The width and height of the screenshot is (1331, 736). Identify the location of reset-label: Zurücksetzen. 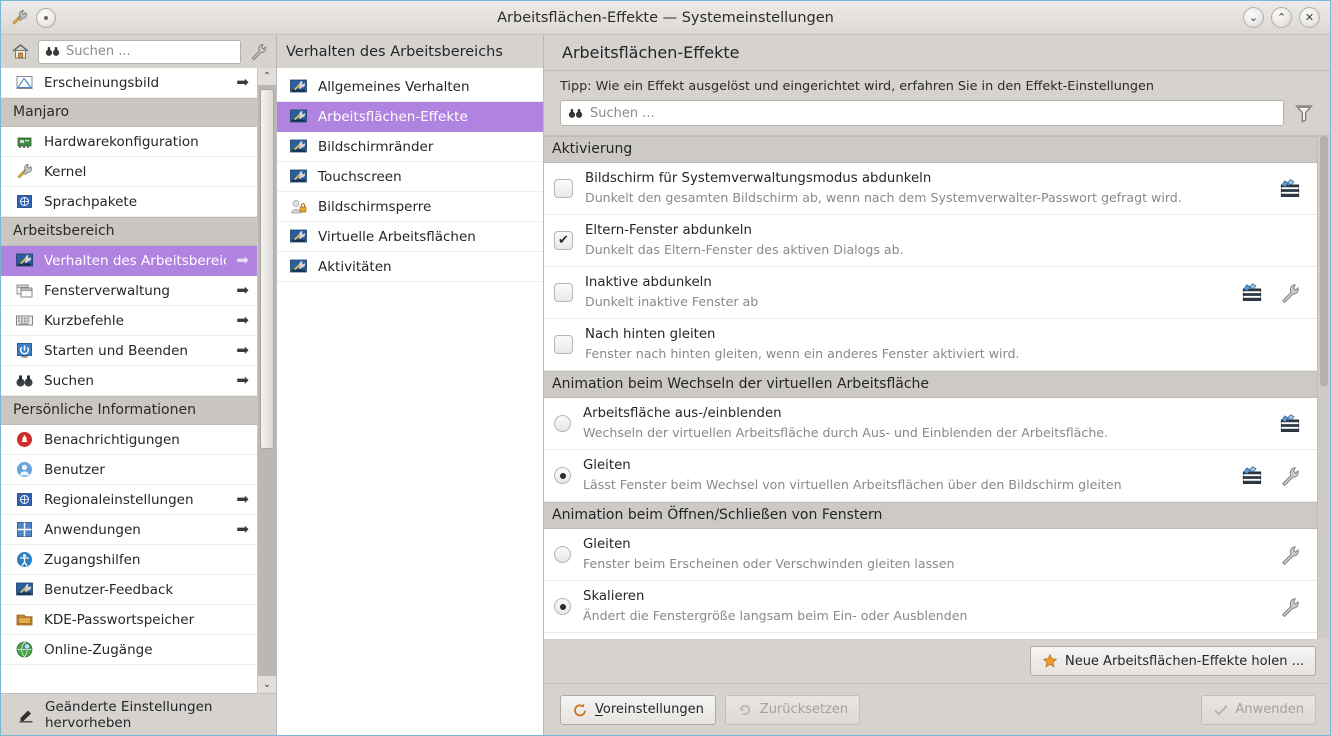
(804, 709).